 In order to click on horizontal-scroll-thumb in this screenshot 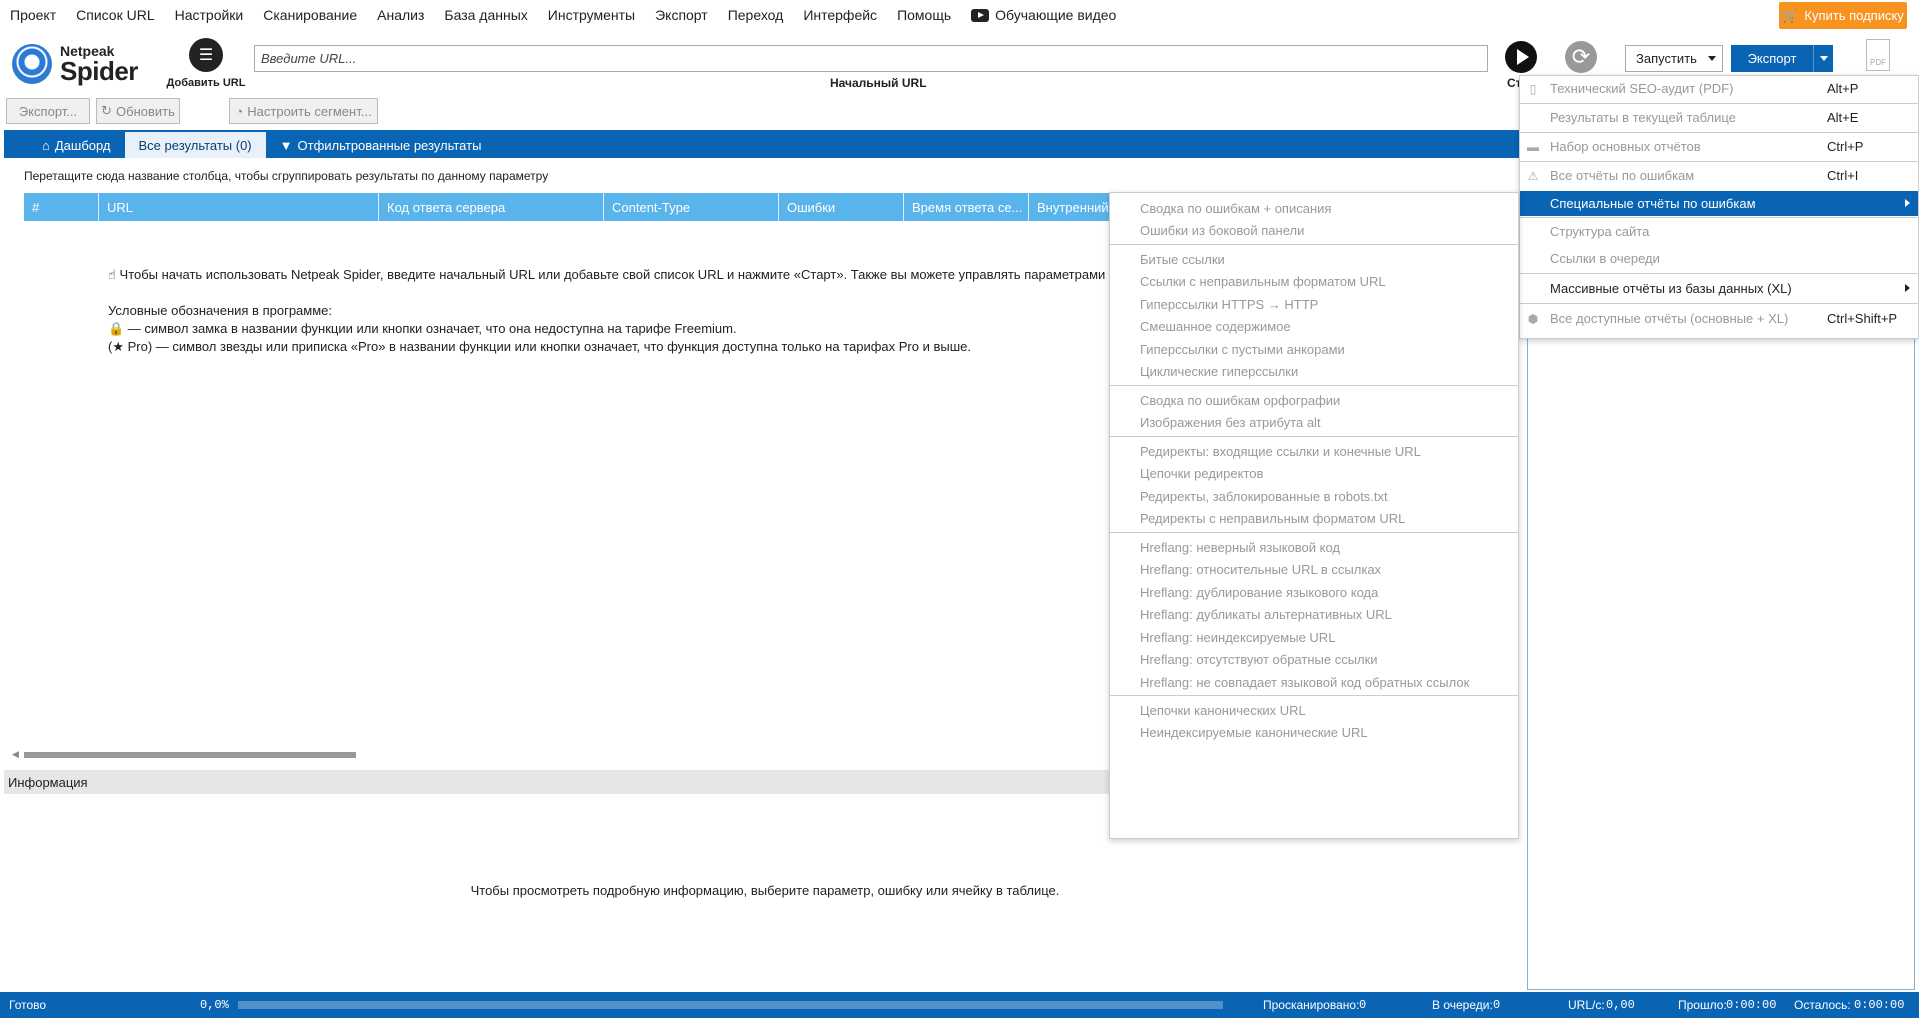, I will do `click(190, 755)`.